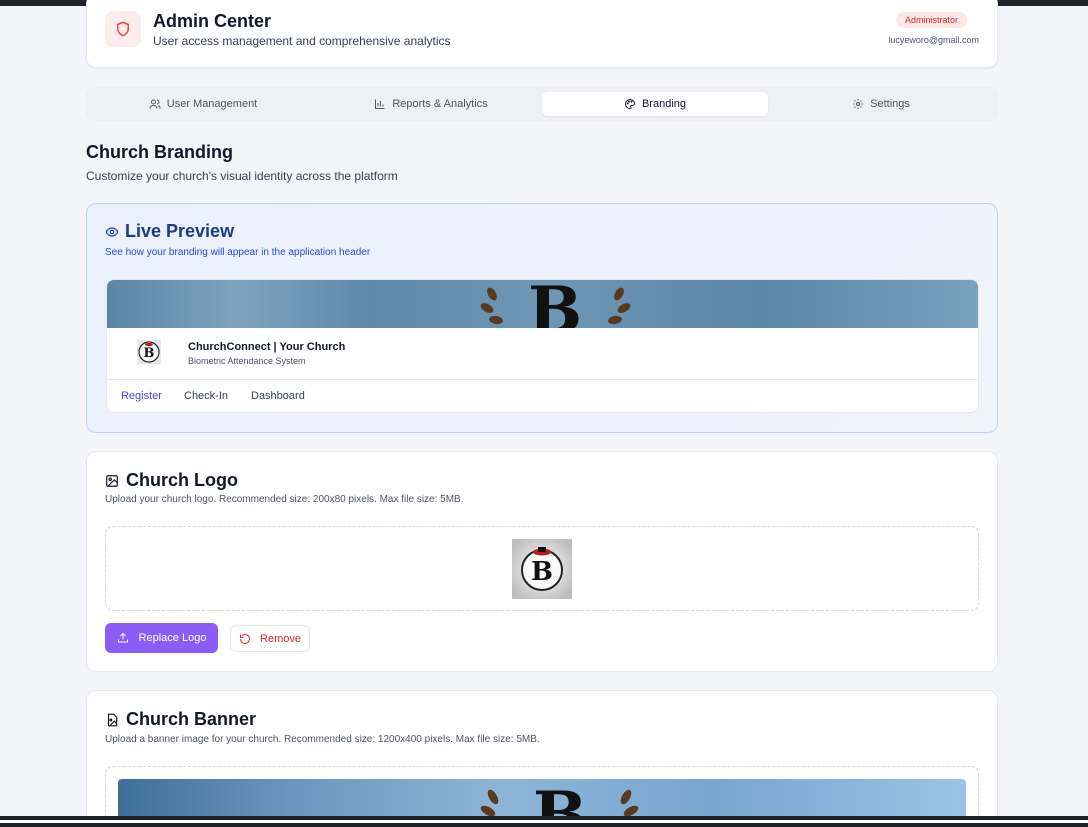  I want to click on undo-icon, so click(245, 638).